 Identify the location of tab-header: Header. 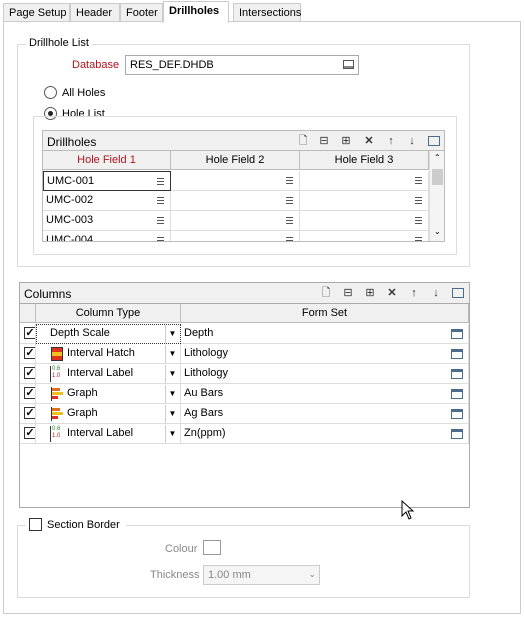
(95, 12).